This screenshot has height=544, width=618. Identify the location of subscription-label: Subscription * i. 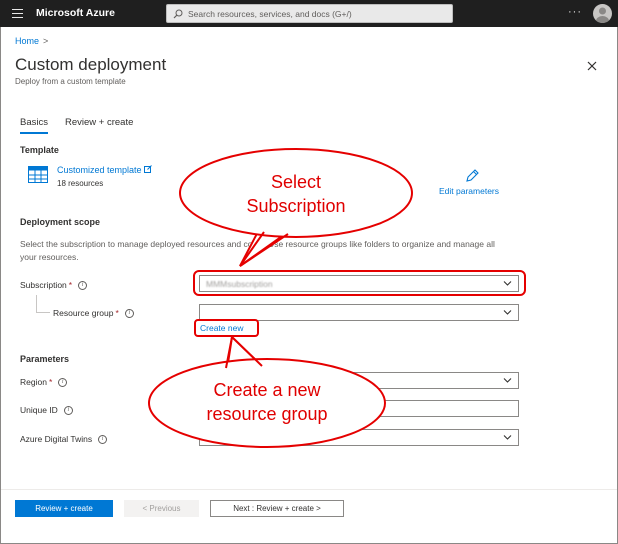
(54, 285).